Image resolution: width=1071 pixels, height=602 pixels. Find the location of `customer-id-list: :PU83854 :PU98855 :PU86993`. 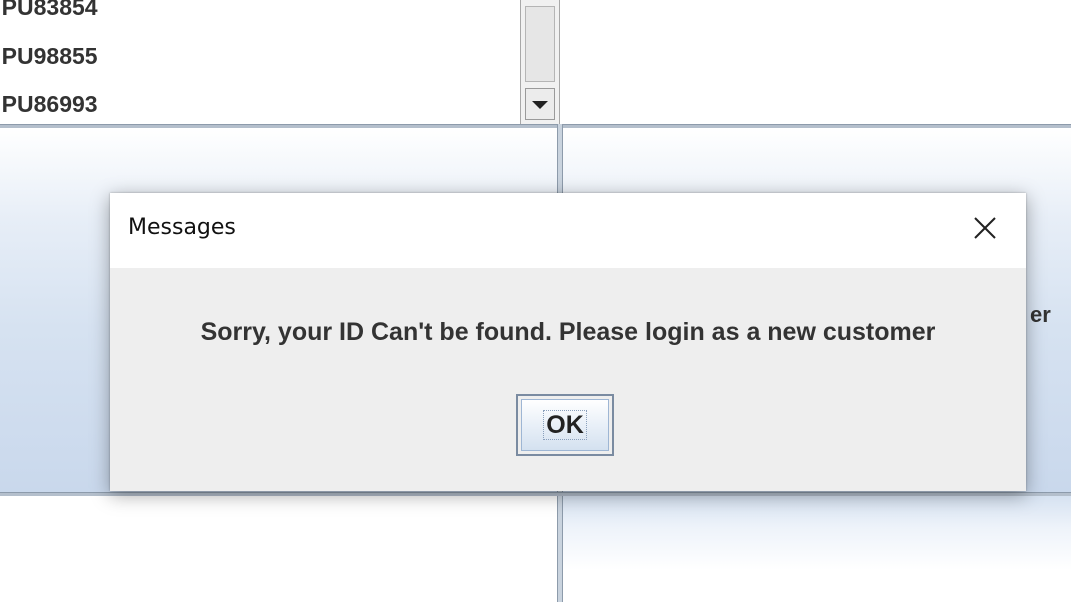

customer-id-list: :PU83854 :PU98855 :PU86993 is located at coordinates (260, 62).